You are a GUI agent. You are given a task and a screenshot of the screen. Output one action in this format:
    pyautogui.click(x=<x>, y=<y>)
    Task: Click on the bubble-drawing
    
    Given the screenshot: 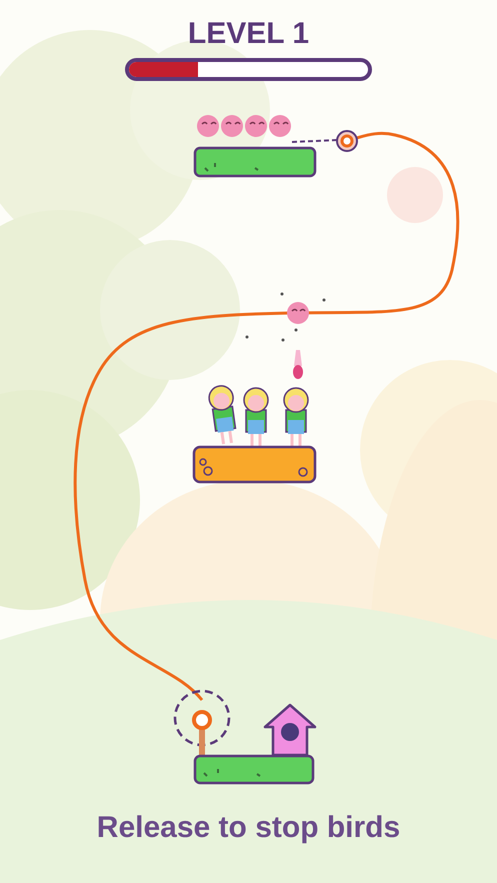 What is the action you would take?
    pyautogui.click(x=415, y=195)
    